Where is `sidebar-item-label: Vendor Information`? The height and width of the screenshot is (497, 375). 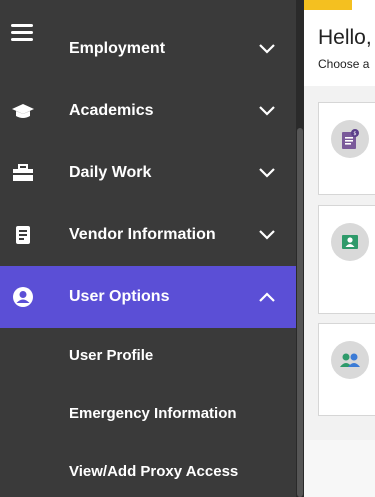
sidebar-item-label: Vendor Information is located at coordinates (142, 234).